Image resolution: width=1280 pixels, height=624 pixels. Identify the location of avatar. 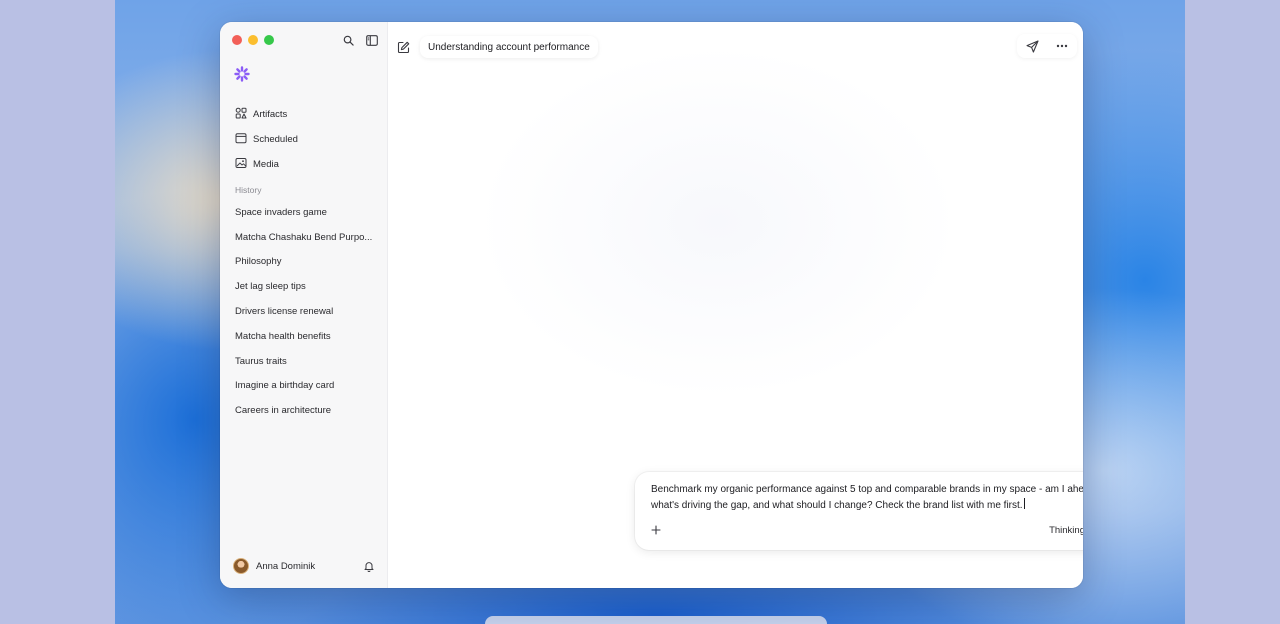
(241, 566).